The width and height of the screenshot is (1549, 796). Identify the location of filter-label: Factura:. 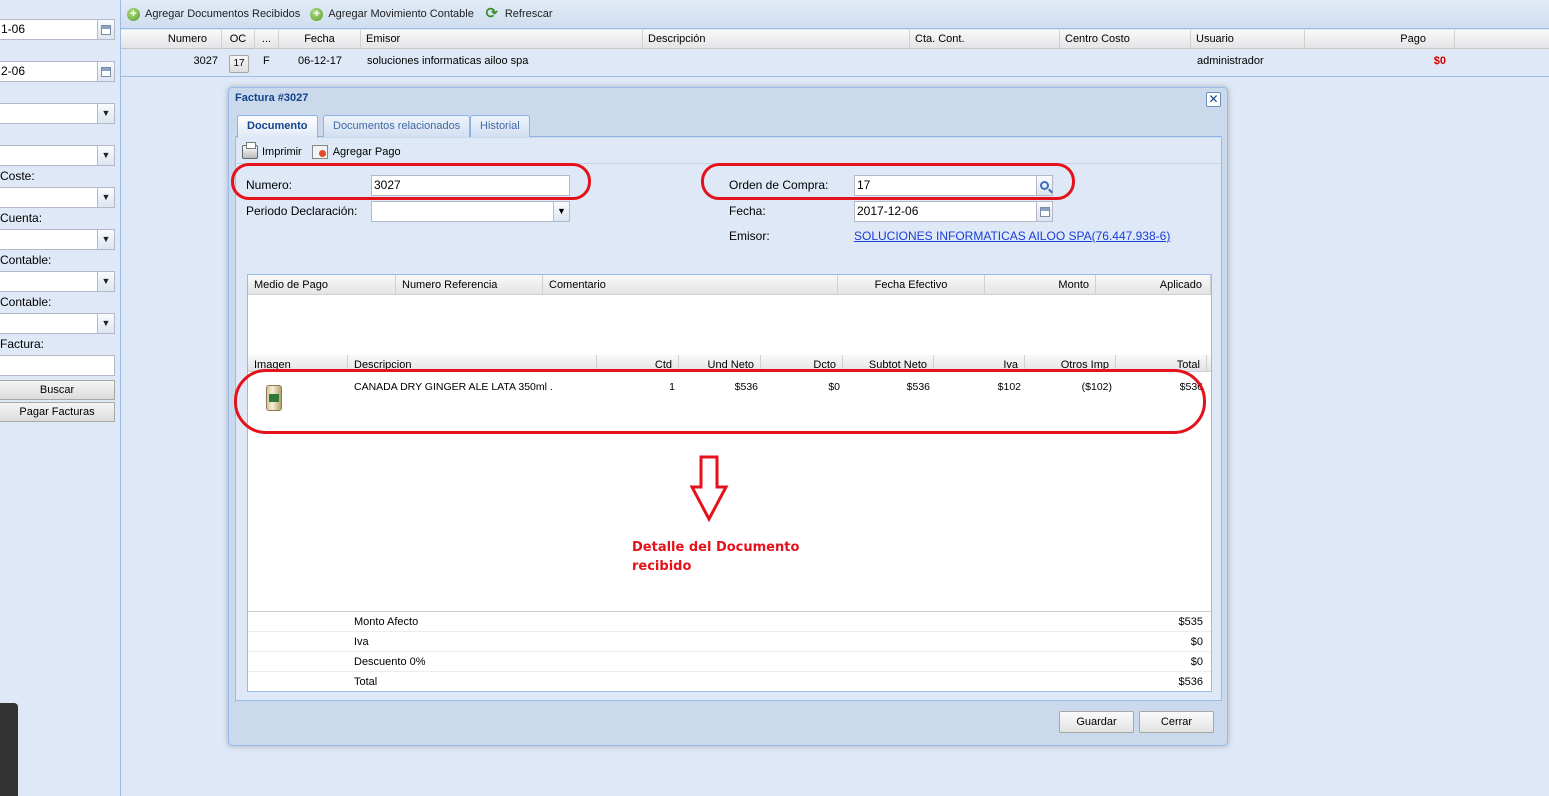
(22, 344).